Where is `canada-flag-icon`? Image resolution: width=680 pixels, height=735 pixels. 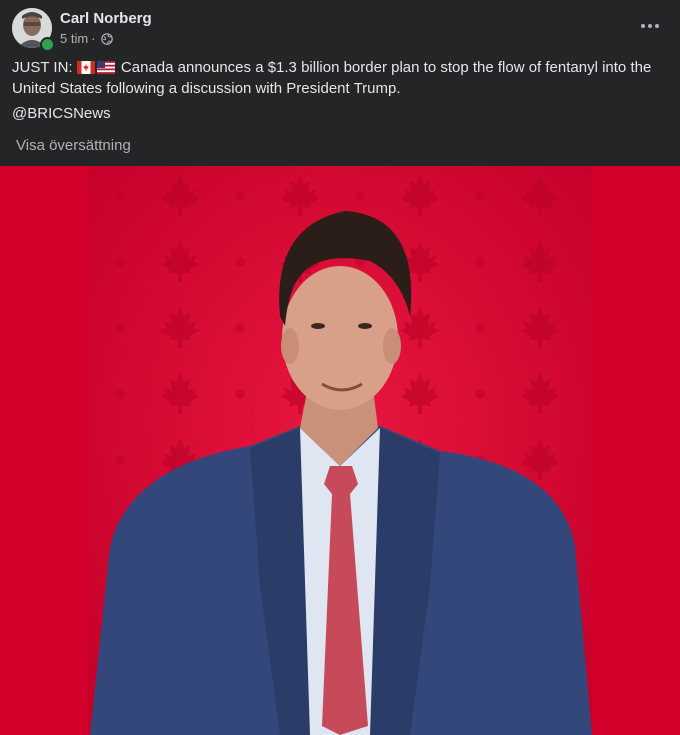
canada-flag-icon is located at coordinates (85, 67).